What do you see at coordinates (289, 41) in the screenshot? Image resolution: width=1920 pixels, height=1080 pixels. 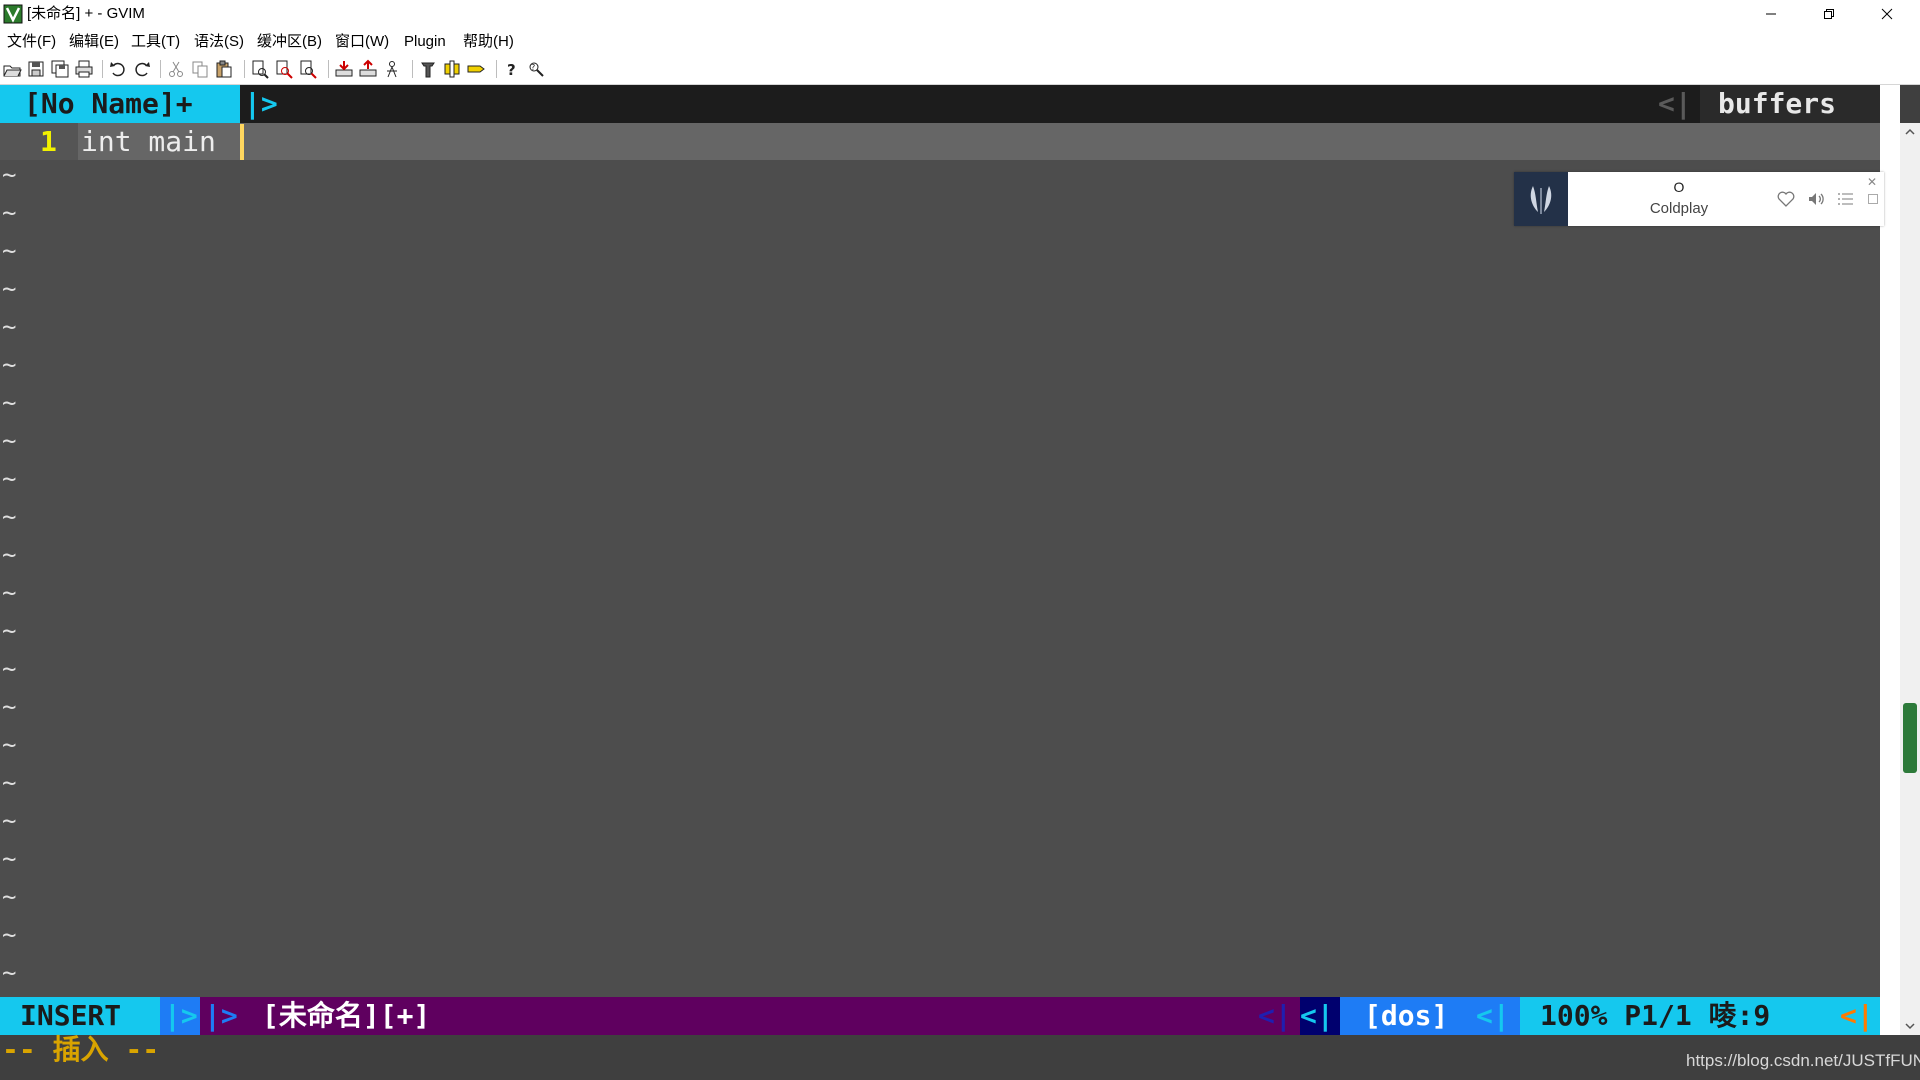 I see `menu-buffers: 缓冲区(B)` at bounding box center [289, 41].